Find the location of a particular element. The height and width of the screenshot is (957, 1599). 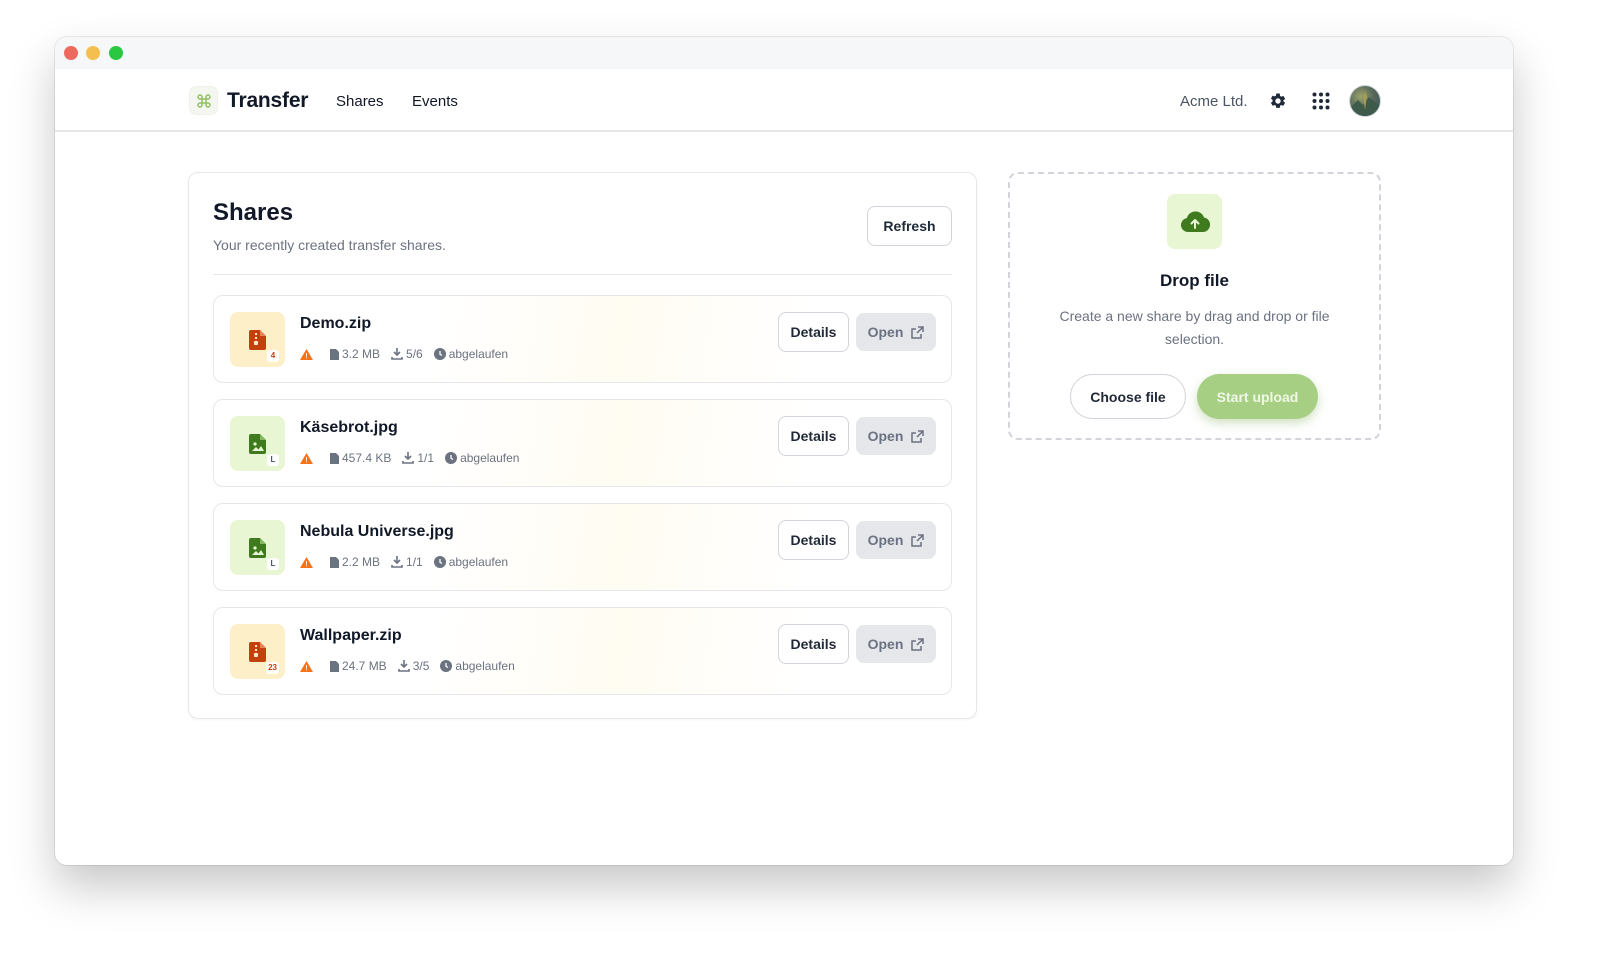

choose-file-button: Choose file is located at coordinates (1128, 396).